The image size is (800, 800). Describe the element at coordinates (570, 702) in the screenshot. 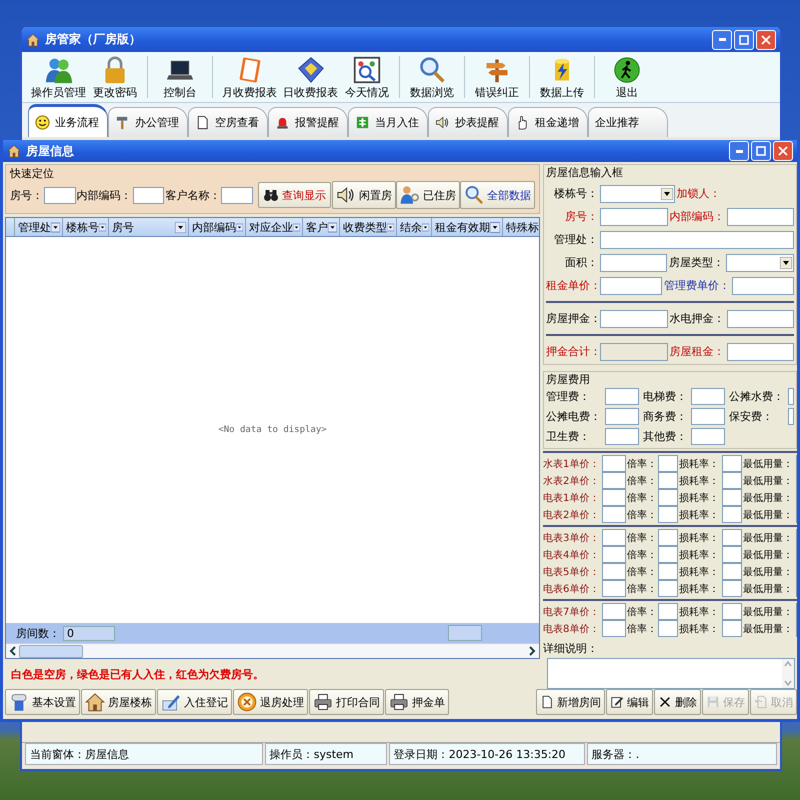

I see `record-button: 新增房间` at that location.